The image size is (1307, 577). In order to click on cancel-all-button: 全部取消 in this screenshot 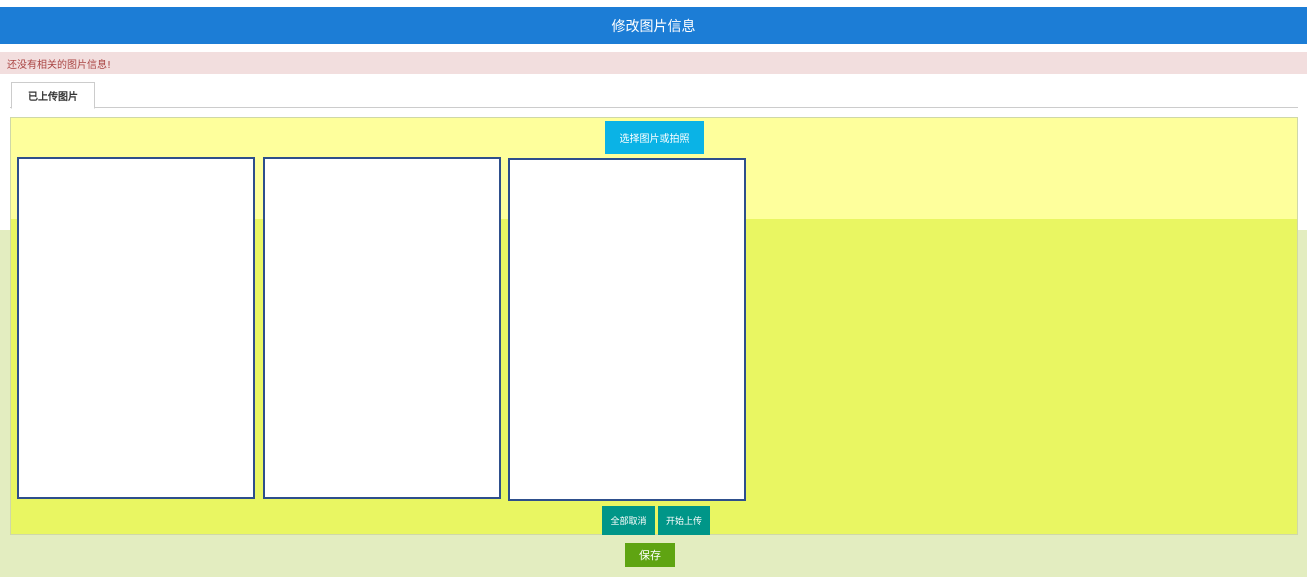, I will do `click(628, 520)`.